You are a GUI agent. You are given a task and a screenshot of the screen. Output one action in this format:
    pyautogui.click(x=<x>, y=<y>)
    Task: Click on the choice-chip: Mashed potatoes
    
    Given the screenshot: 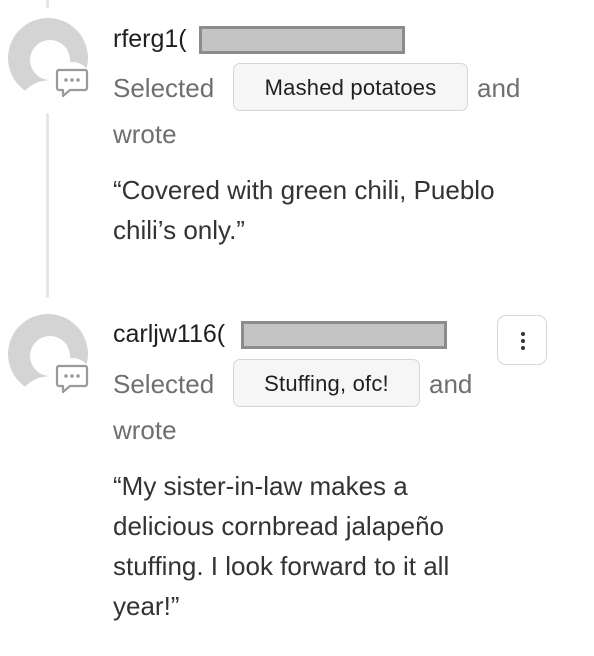 What is the action you would take?
    pyautogui.click(x=350, y=87)
    